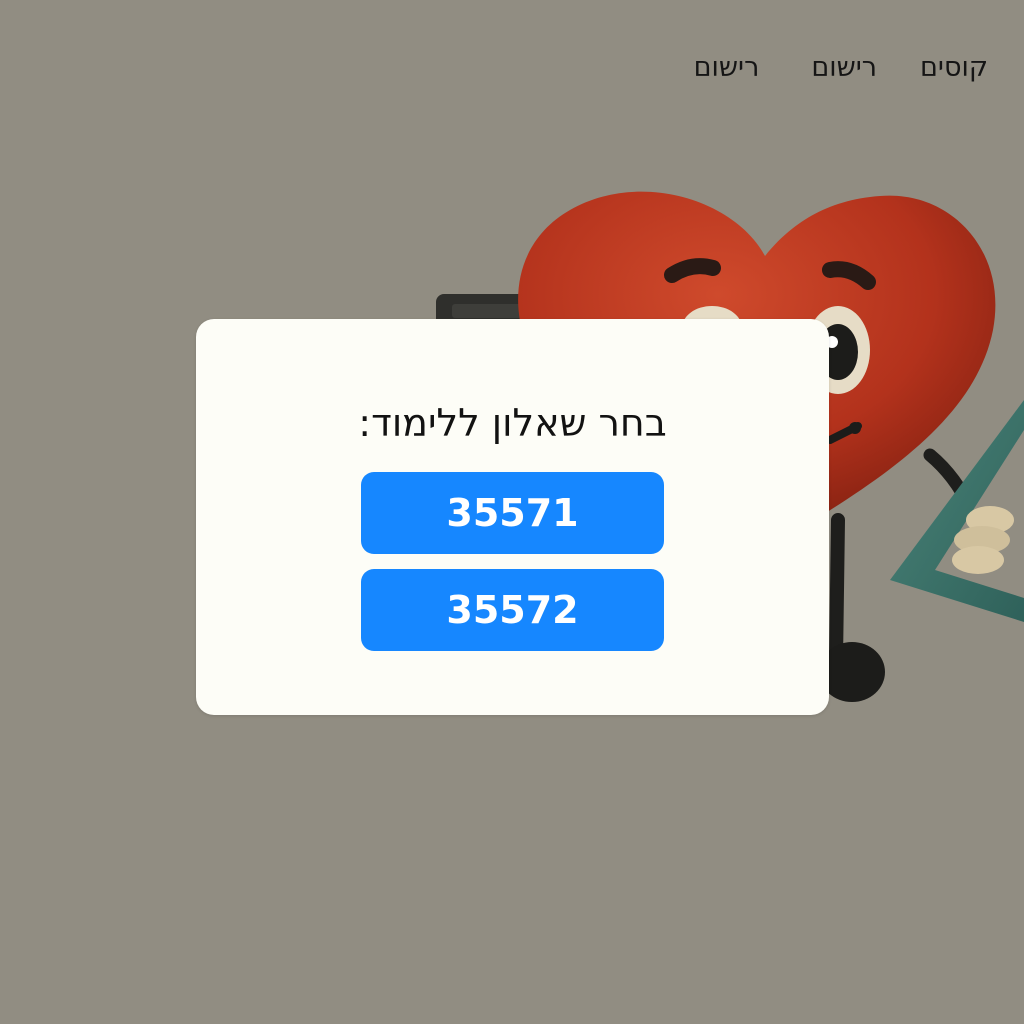  What do you see at coordinates (954, 67) in the screenshot?
I see `nav-item-courses: קוסים` at bounding box center [954, 67].